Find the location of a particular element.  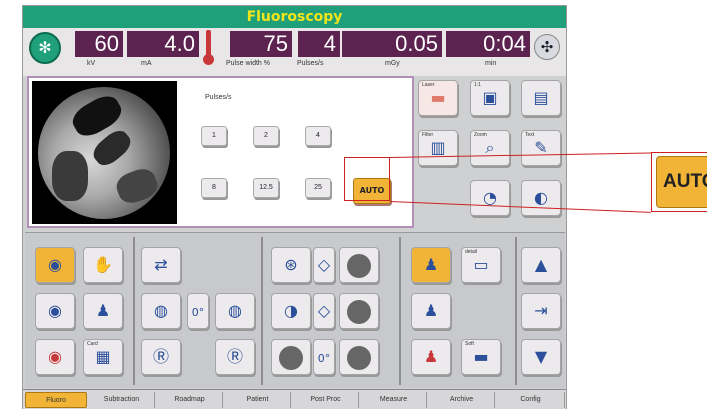

anatomy-button: ♟ is located at coordinates (103, 311).